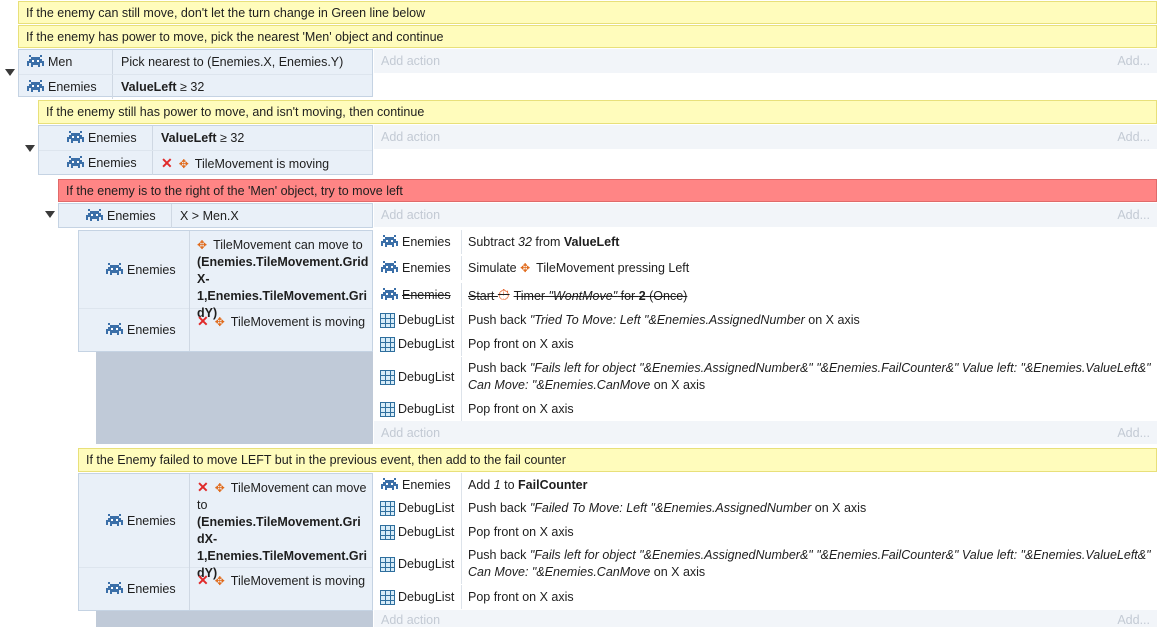 This screenshot has height=627, width=1159. I want to click on collapse-toggle-event1, so click(10, 72).